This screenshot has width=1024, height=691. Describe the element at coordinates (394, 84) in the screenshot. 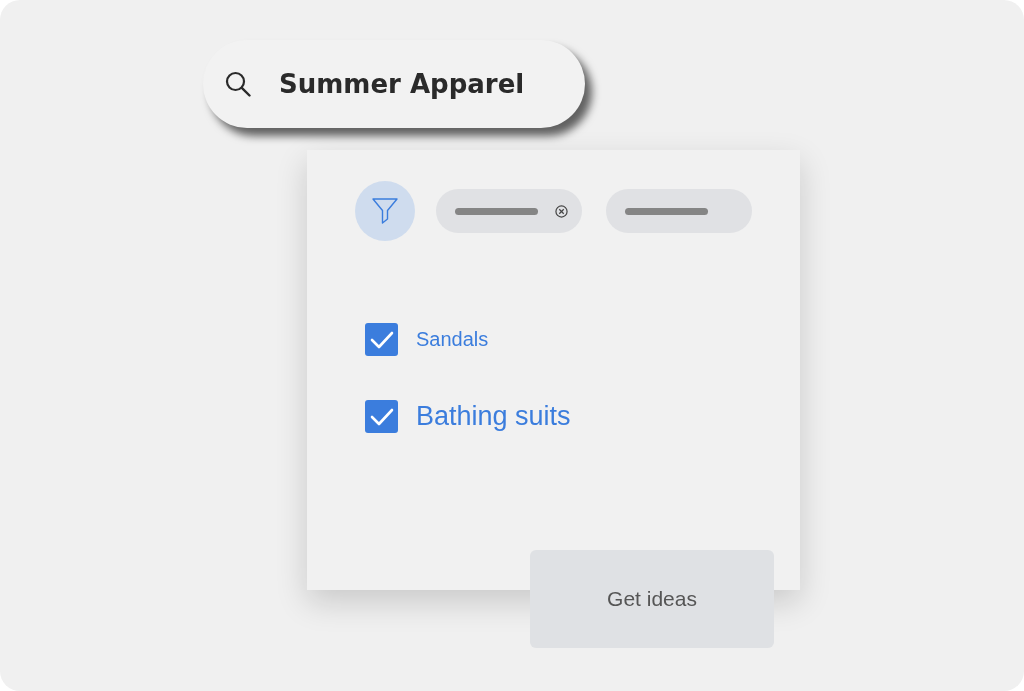

I see `search-field: Summer Apparel` at that location.